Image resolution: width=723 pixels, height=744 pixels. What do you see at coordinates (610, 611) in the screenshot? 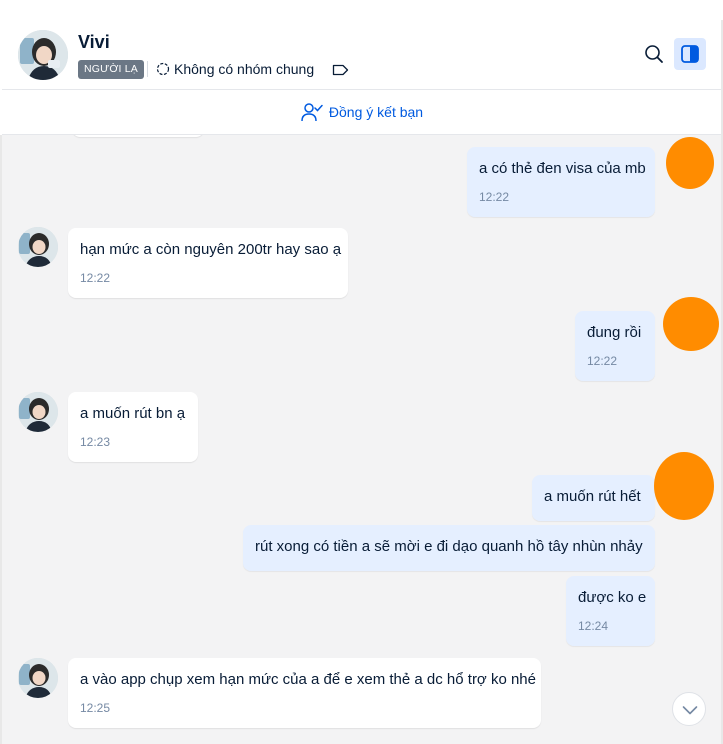
I see `outgoing-message: được ko e 12:24` at bounding box center [610, 611].